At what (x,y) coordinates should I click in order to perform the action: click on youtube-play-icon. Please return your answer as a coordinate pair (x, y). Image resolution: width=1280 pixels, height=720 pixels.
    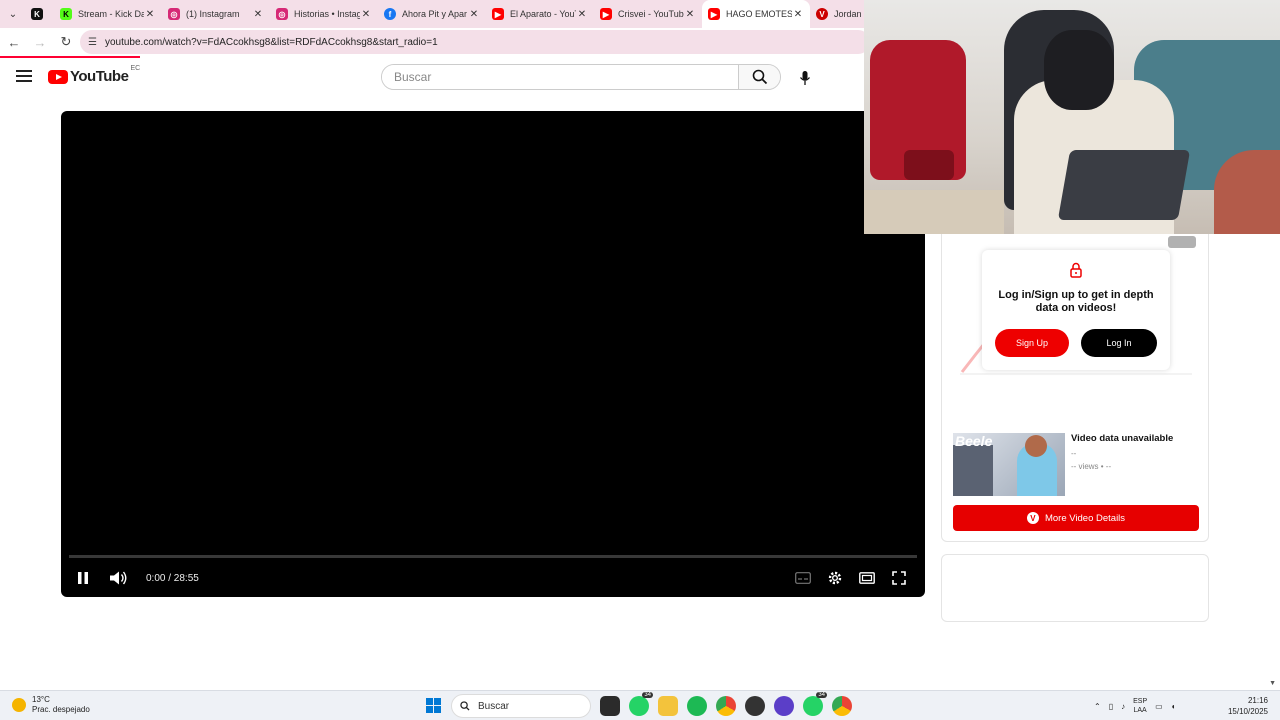
    Looking at the image, I should click on (58, 76).